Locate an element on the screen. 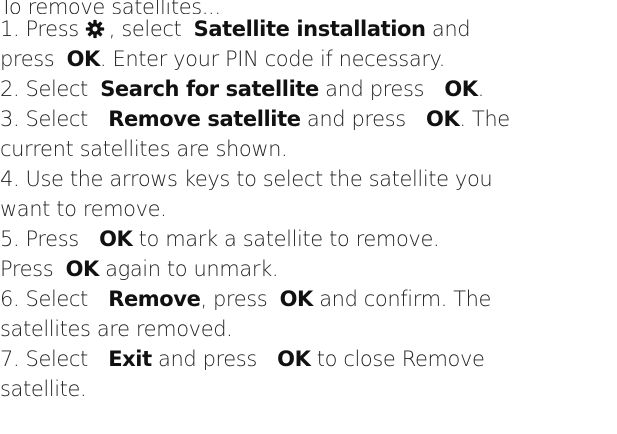  step-3-text: and press is located at coordinates (356, 119).